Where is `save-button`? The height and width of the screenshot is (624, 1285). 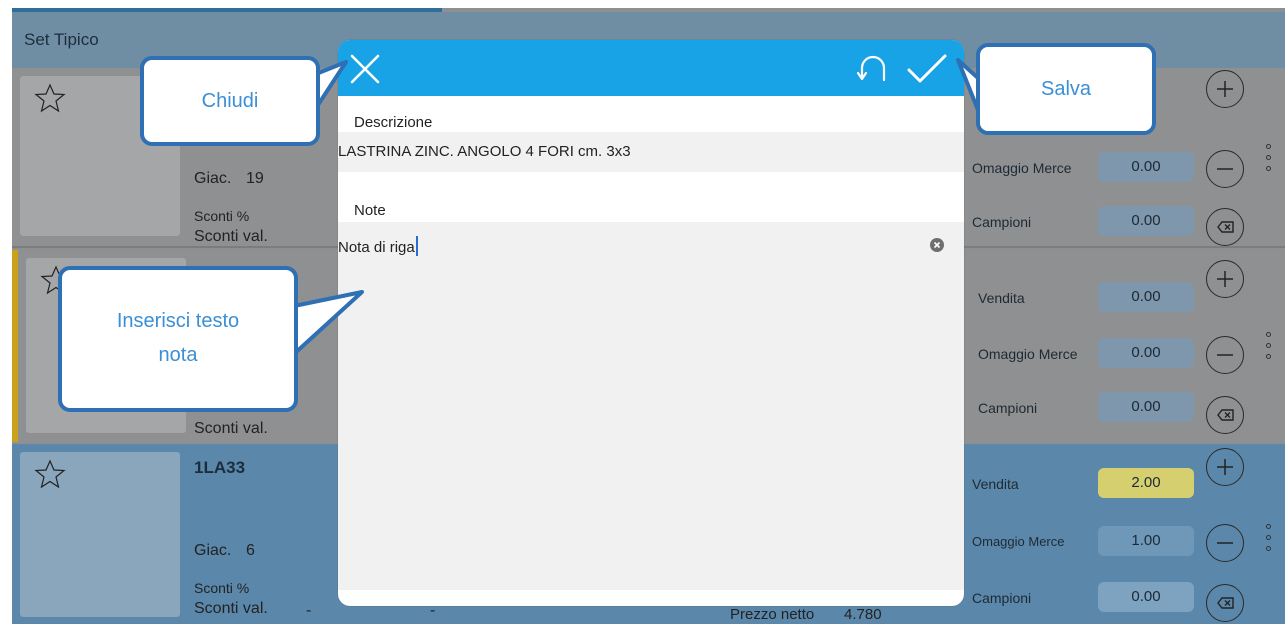
save-button is located at coordinates (927, 69).